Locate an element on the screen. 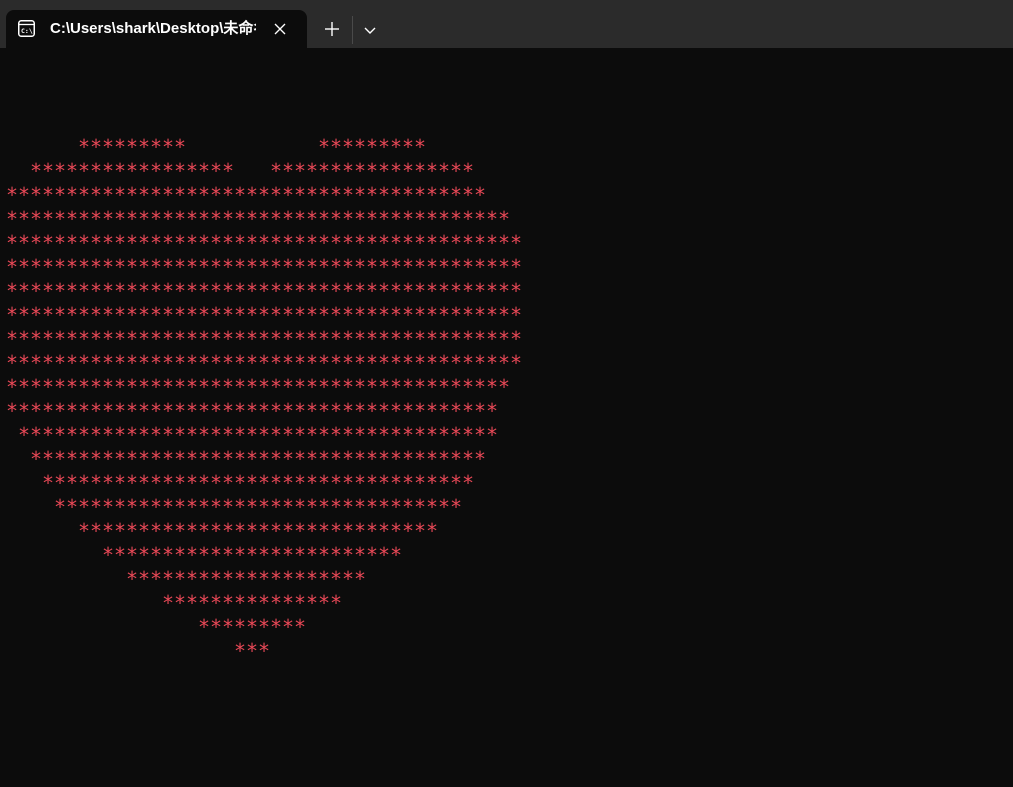 The image size is (1013, 787). output-line: ********* is located at coordinates (156, 627).